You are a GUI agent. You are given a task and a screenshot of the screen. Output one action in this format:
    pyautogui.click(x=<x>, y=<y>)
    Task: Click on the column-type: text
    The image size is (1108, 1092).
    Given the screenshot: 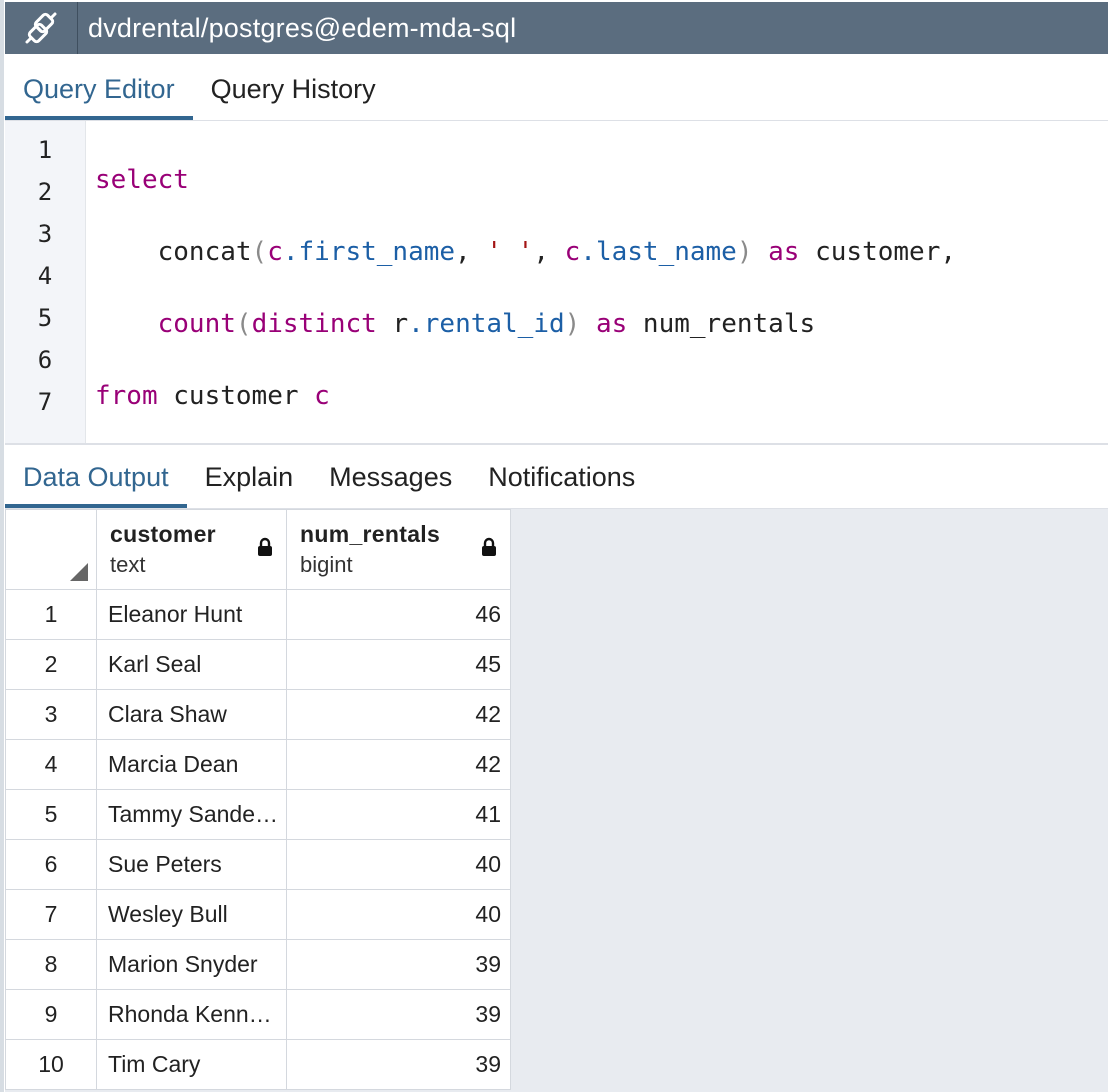 What is the action you would take?
    pyautogui.click(x=128, y=564)
    